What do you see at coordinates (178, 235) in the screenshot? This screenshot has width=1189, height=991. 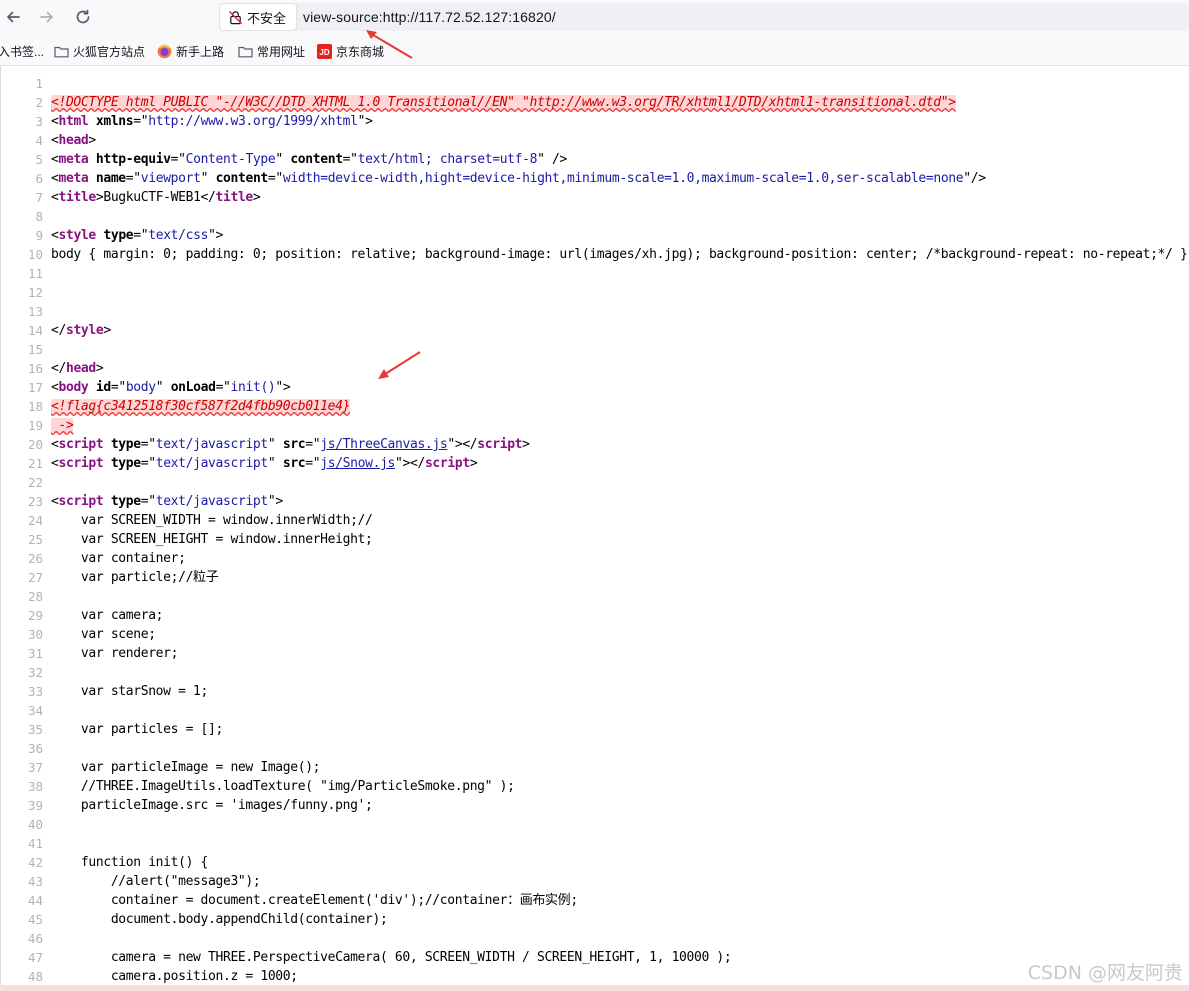 I see `code-token: text/css` at bounding box center [178, 235].